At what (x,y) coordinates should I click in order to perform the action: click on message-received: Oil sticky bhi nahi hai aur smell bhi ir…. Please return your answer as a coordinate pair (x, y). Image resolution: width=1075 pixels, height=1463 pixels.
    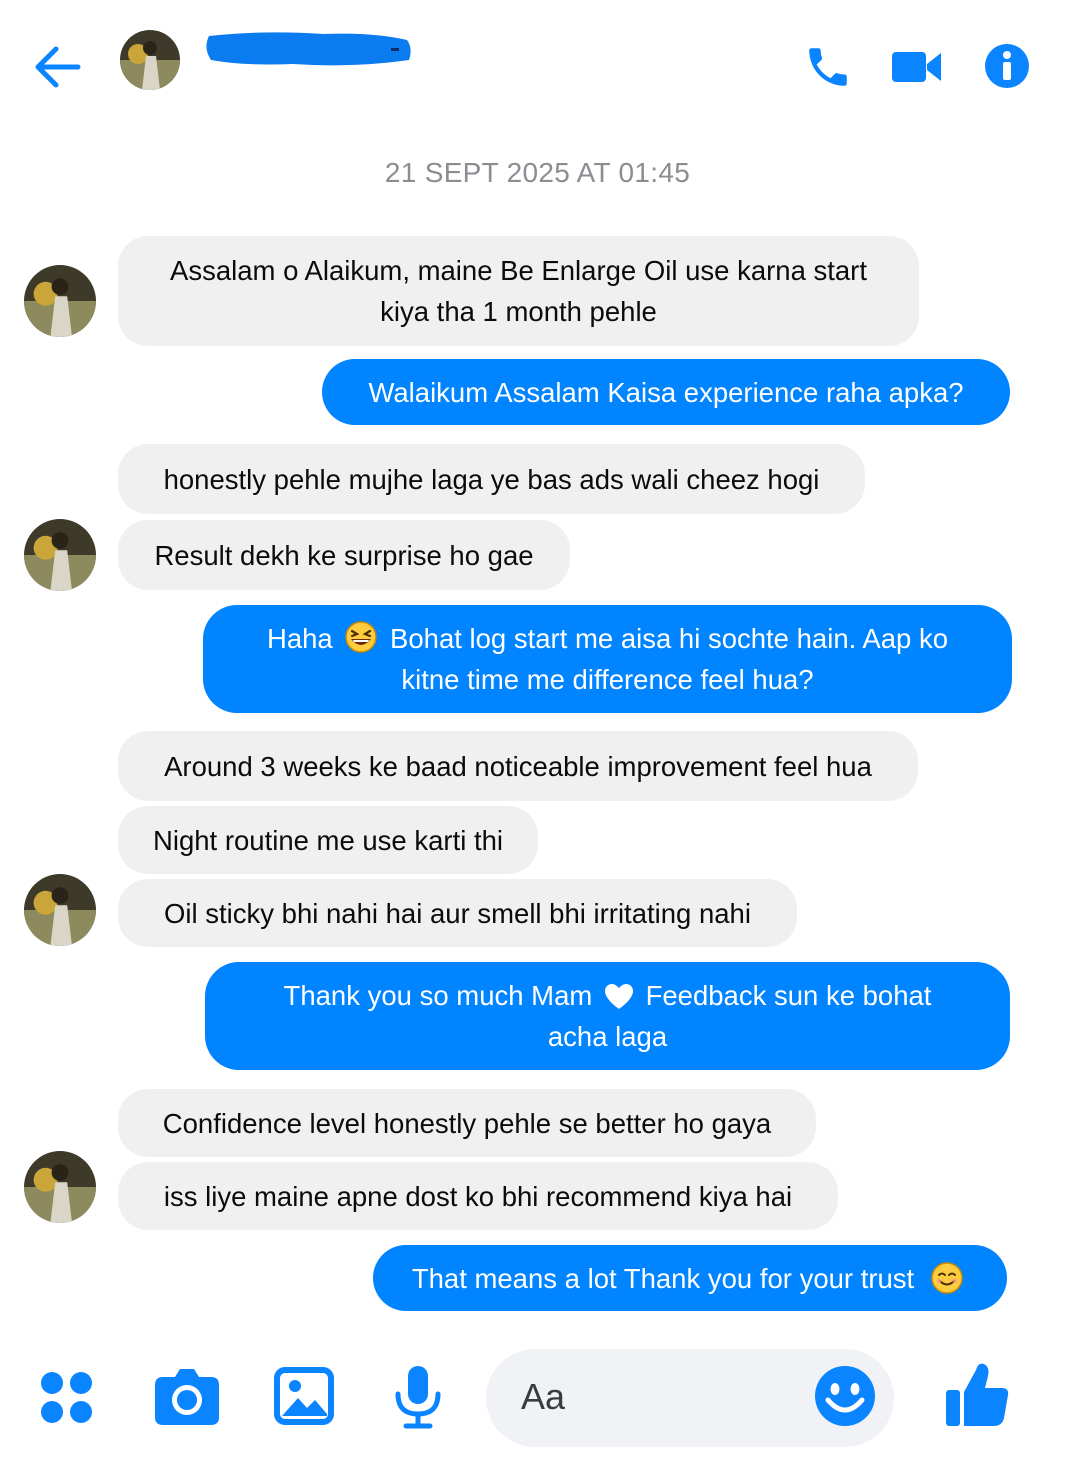
    Looking at the image, I should click on (457, 913).